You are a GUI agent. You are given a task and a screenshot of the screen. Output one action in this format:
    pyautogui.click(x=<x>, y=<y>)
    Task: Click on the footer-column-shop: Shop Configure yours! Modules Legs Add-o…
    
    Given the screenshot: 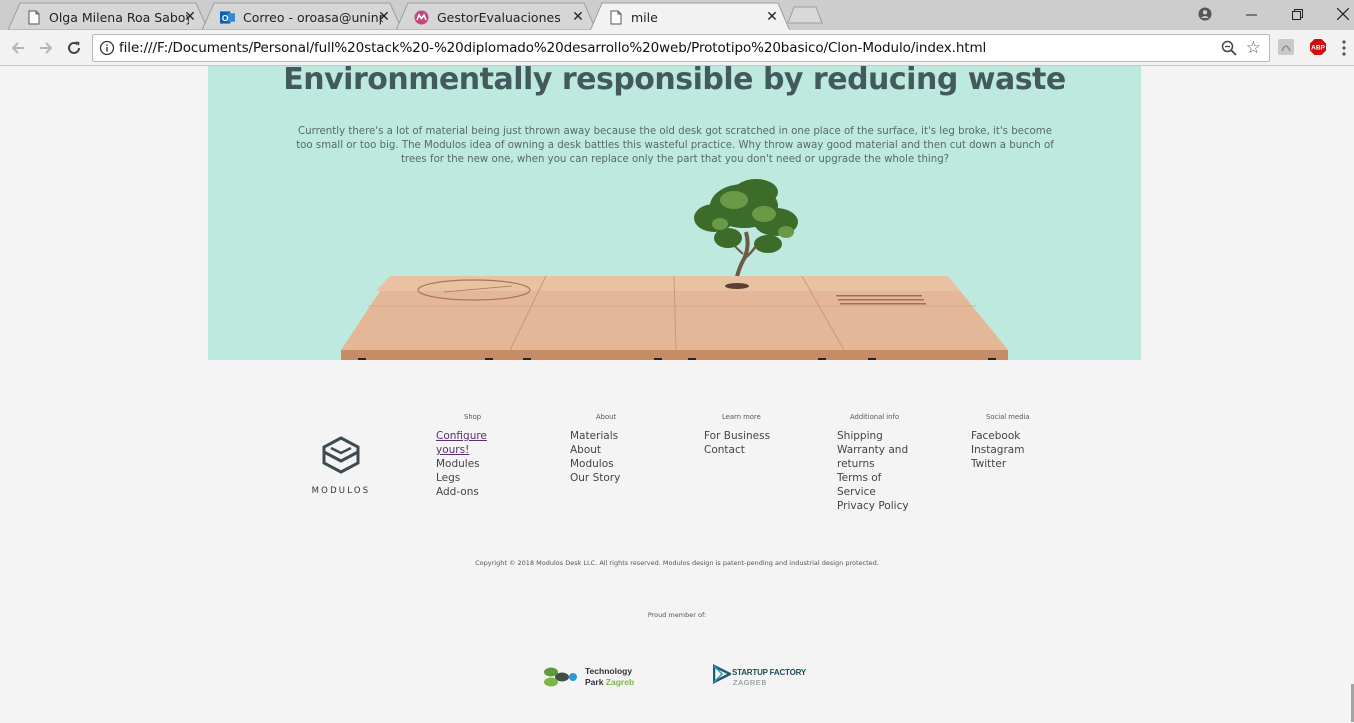 What is the action you would take?
    pyautogui.click(x=466, y=456)
    